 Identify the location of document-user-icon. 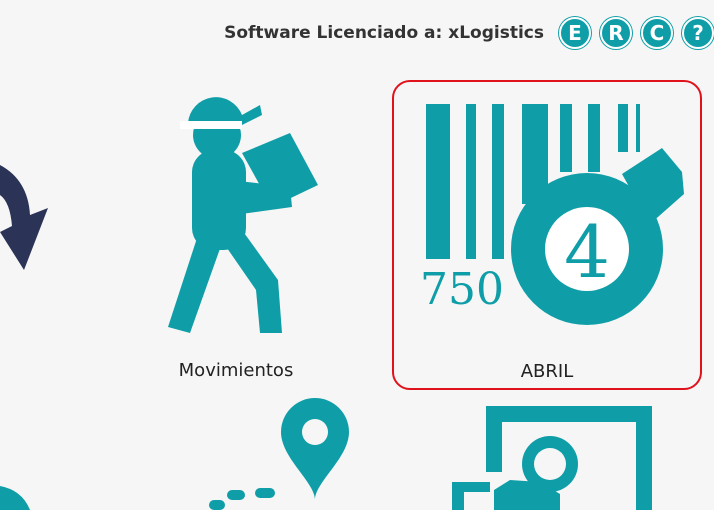
(555, 456).